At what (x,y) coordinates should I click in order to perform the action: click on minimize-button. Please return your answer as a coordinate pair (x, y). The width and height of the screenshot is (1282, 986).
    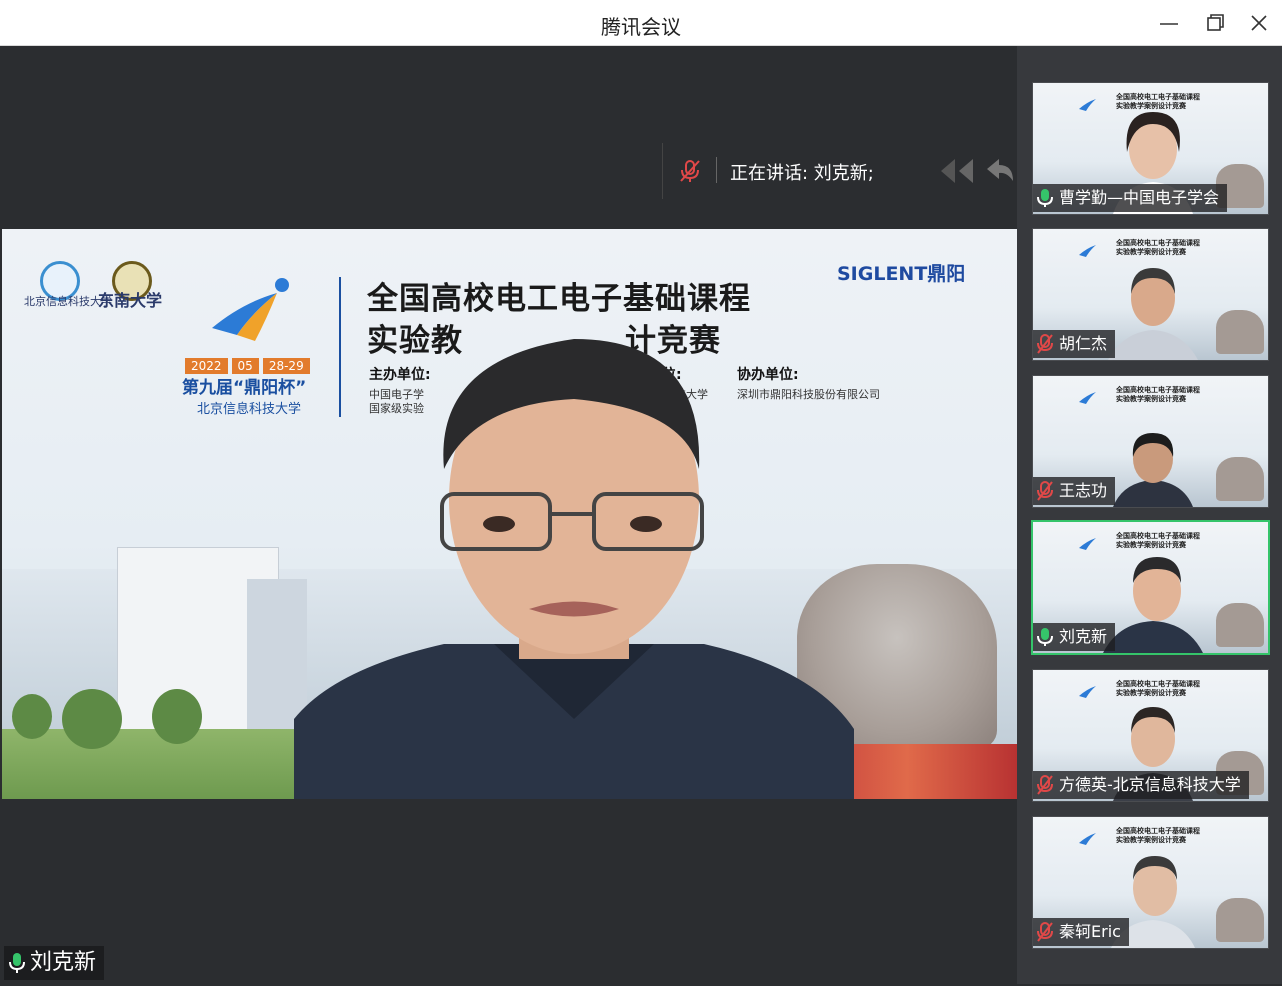
    Looking at the image, I should click on (1169, 23).